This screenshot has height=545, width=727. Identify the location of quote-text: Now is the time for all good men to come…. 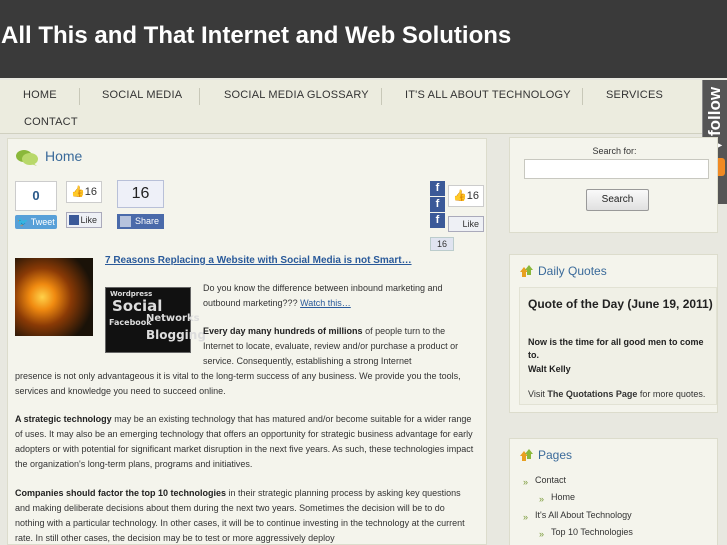
(616, 348).